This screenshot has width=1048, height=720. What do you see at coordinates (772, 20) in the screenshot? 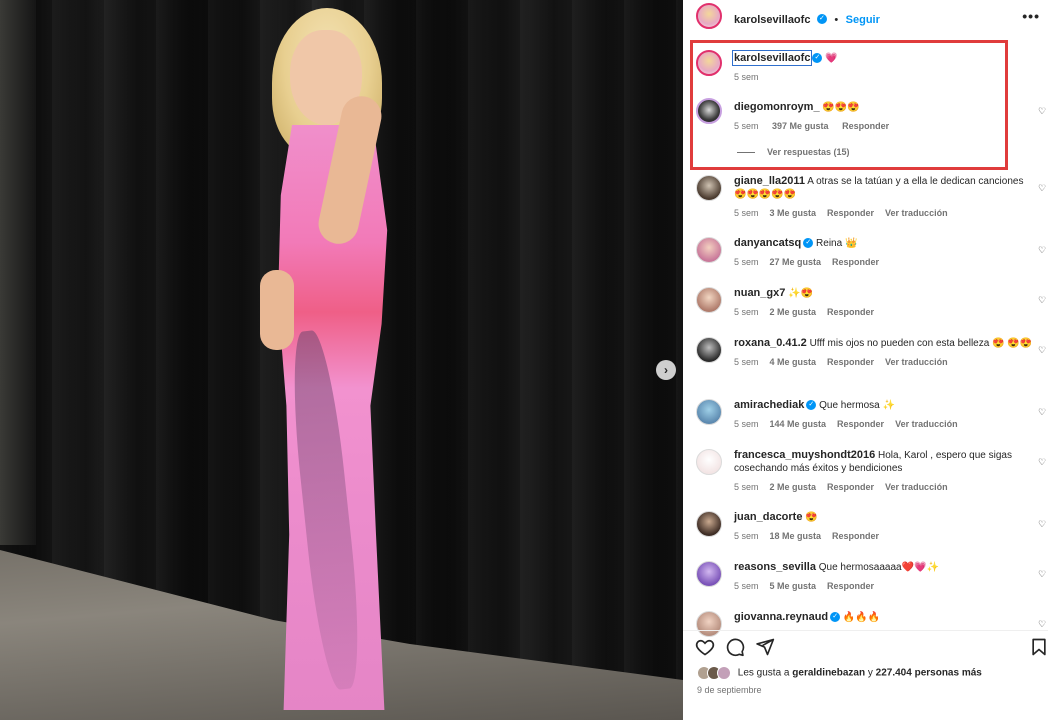
I see `author-username: karolsevillaofc` at bounding box center [772, 20].